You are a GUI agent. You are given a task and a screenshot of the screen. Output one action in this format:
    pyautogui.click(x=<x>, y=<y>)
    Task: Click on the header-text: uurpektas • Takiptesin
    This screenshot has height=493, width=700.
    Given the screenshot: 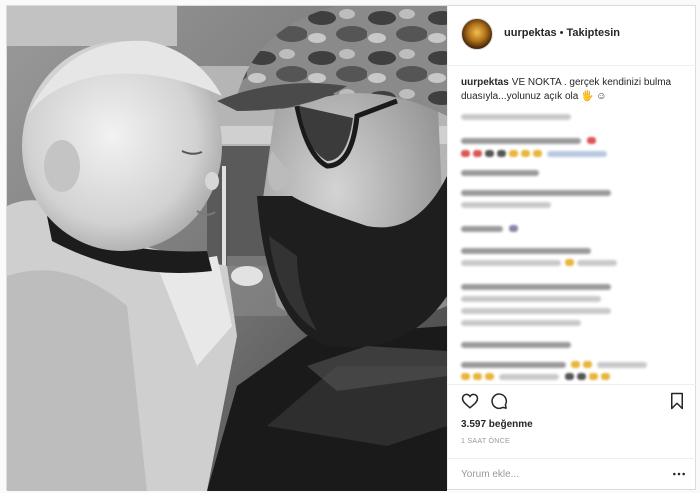 What is the action you would take?
    pyautogui.click(x=562, y=33)
    